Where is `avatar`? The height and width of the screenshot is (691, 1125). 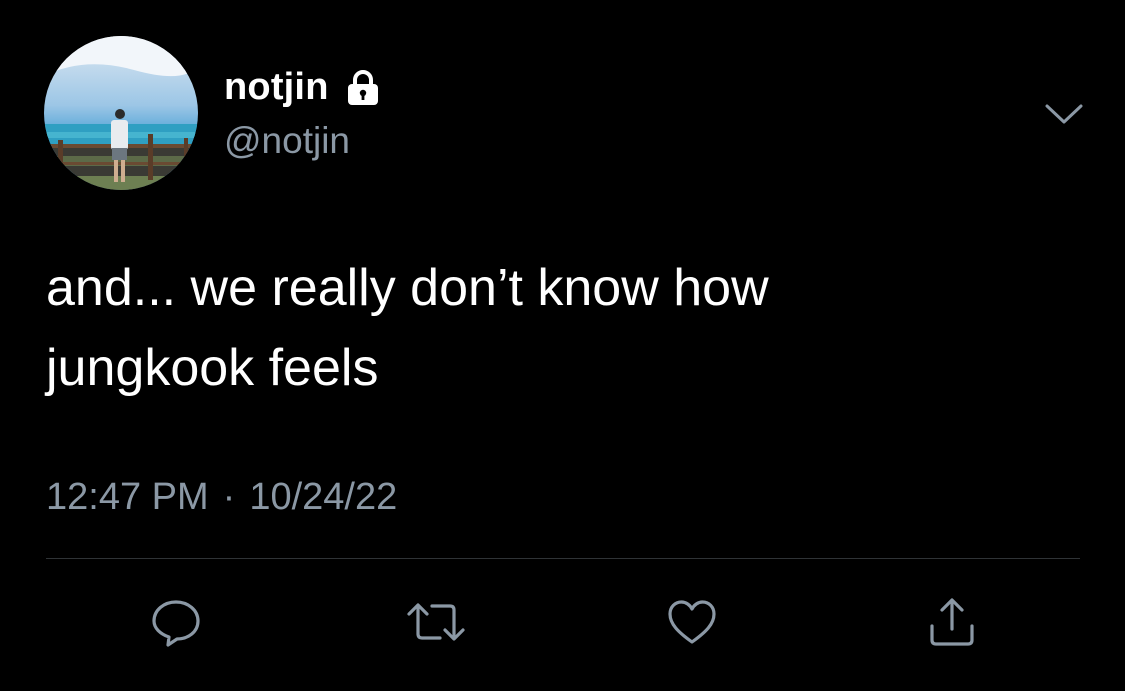 avatar is located at coordinates (121, 113).